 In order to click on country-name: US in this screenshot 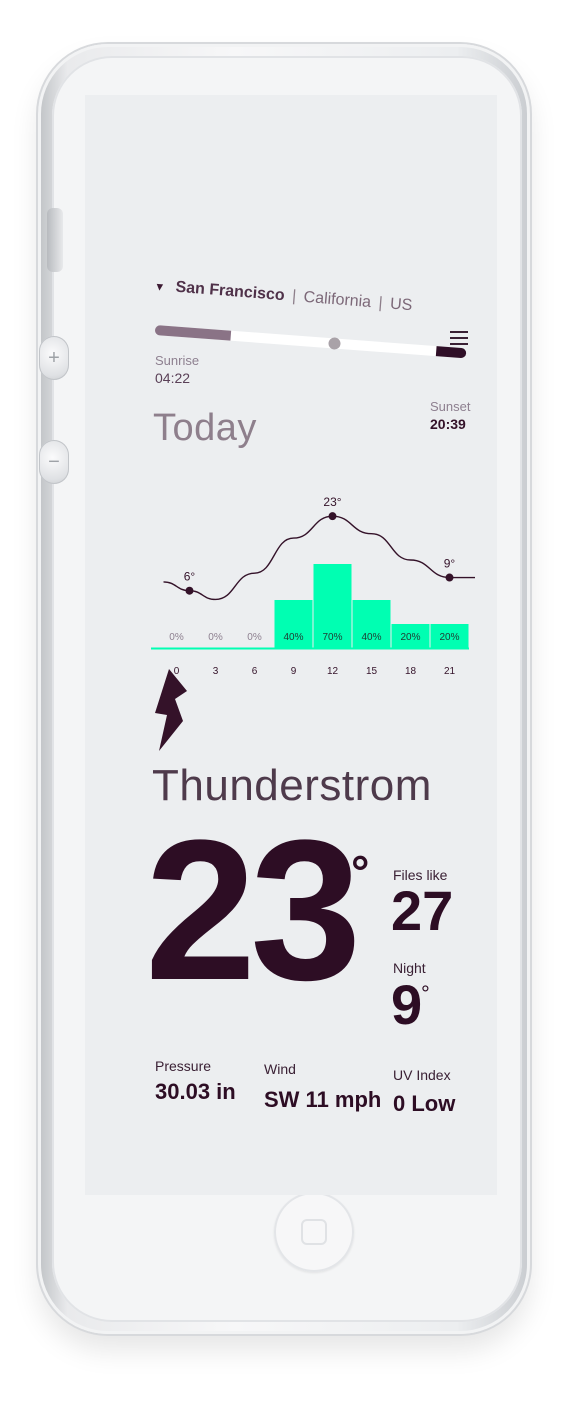, I will do `click(401, 305)`.